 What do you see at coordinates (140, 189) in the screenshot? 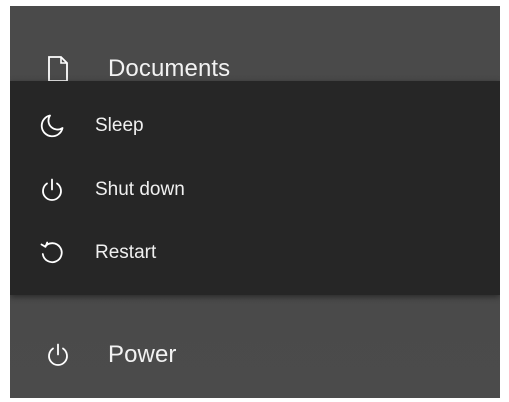
I see `shut-down-label: Shut down` at bounding box center [140, 189].